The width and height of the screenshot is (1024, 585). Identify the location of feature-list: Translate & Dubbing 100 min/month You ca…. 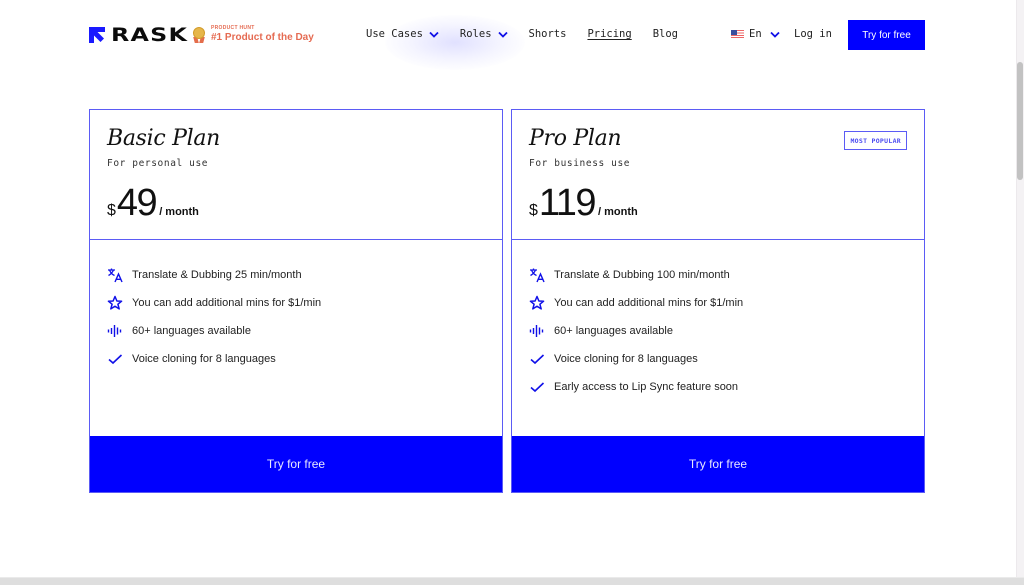
(636, 331).